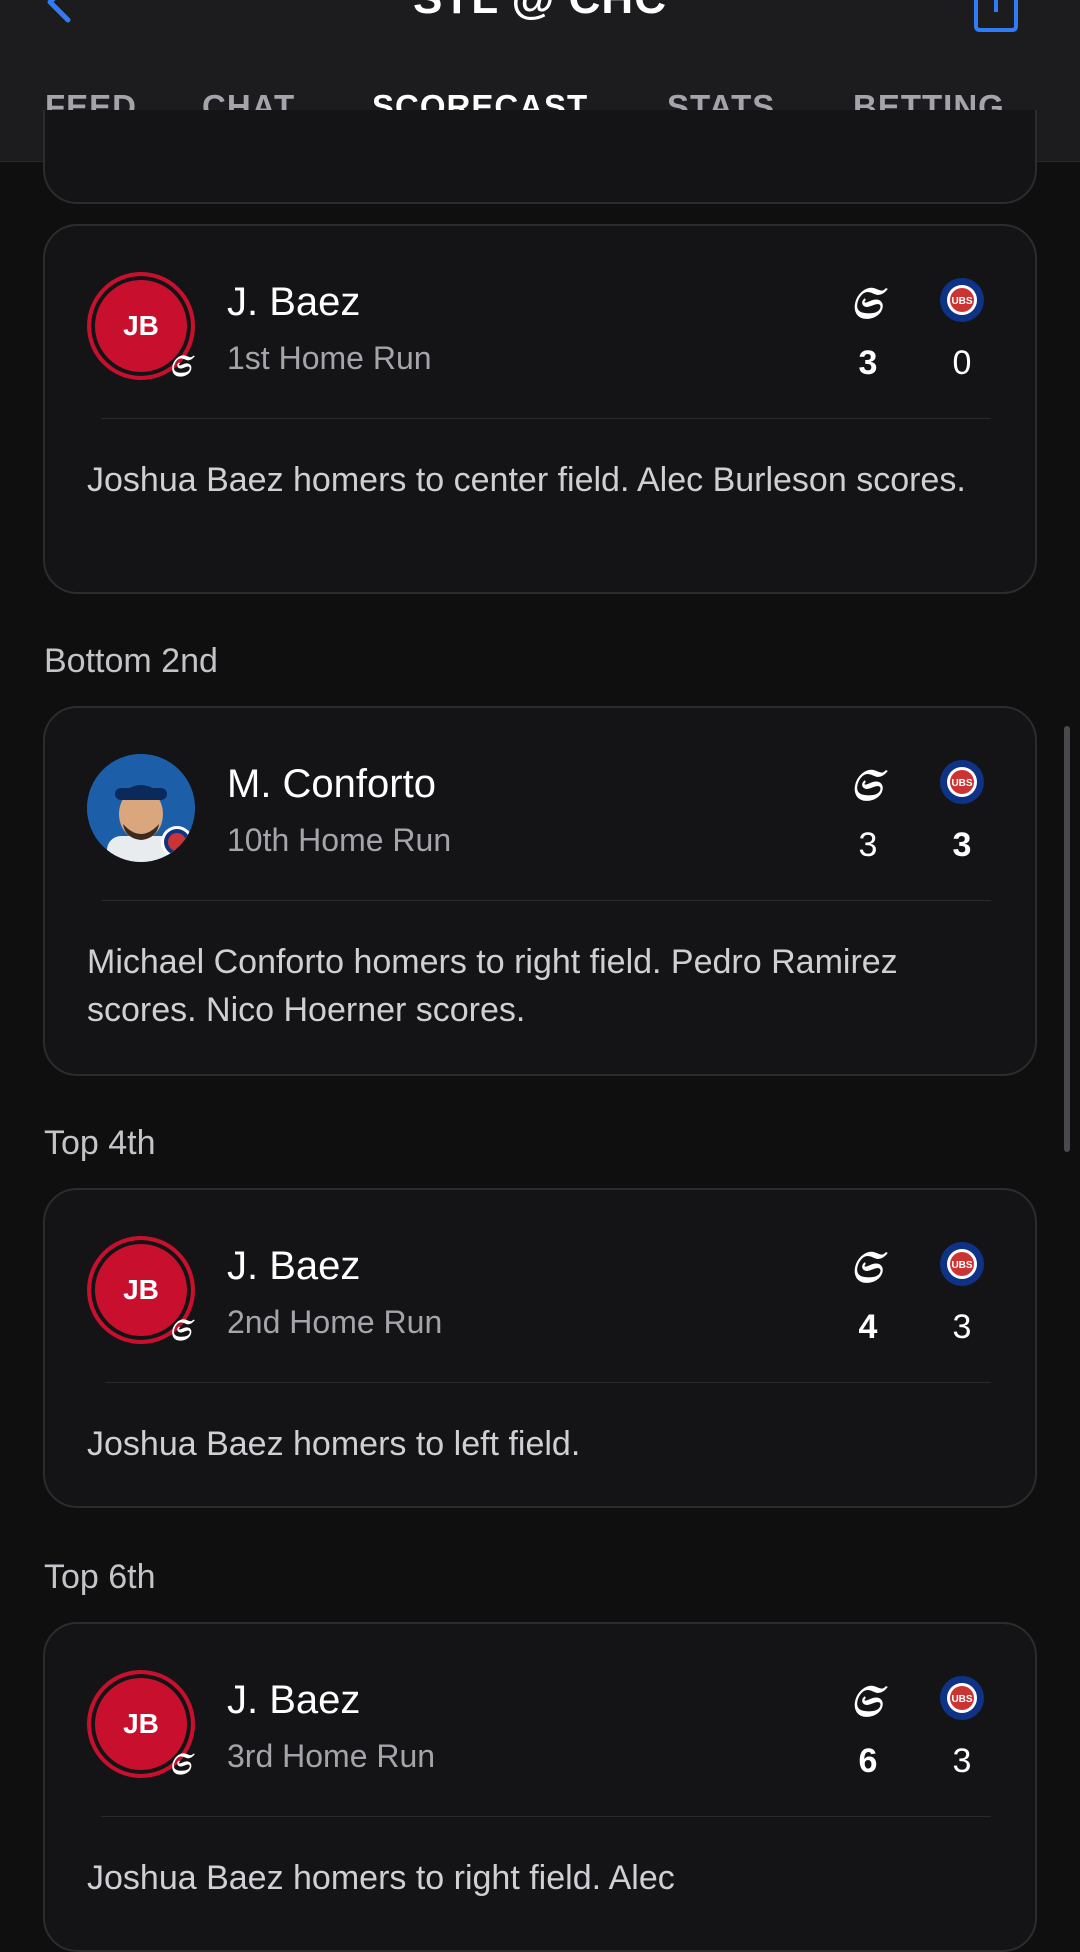  Describe the element at coordinates (177, 842) in the screenshot. I see `cubs-logo-icon` at that location.